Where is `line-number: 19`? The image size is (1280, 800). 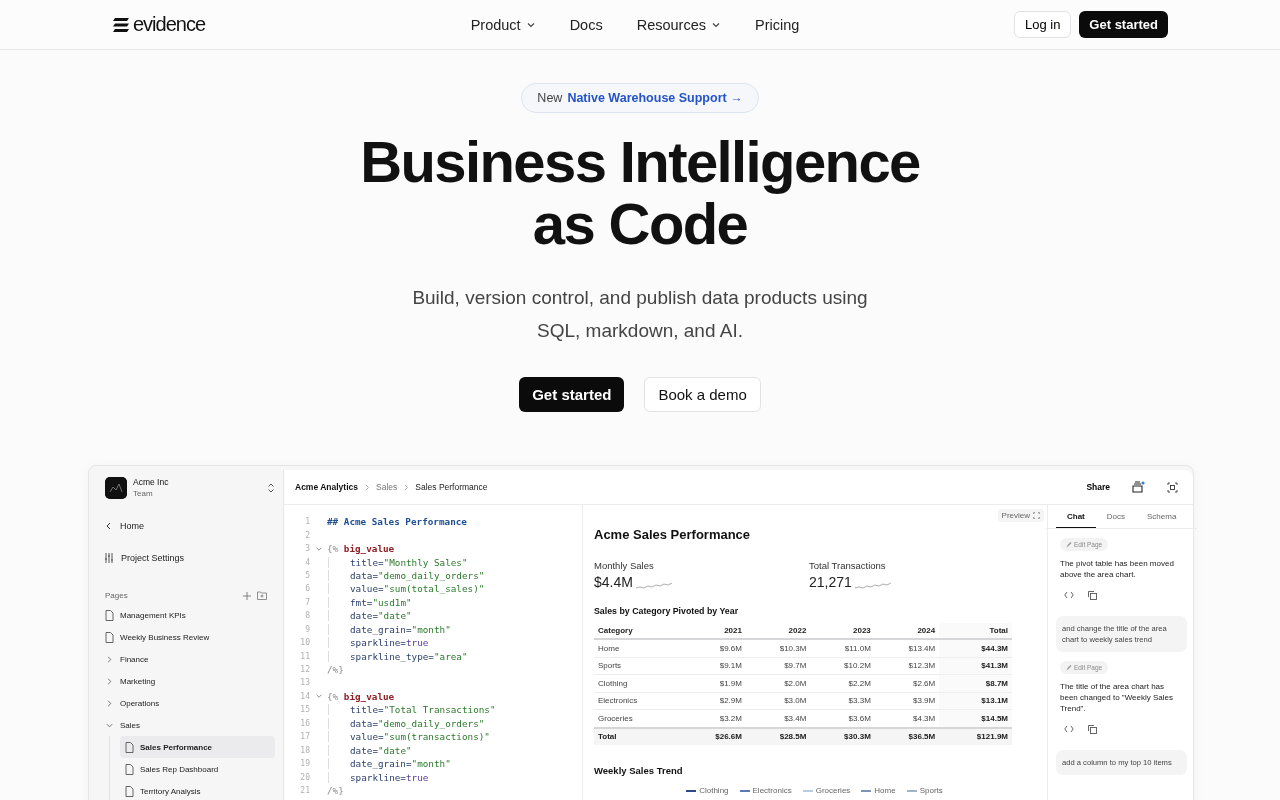 line-number: 19 is located at coordinates (304, 764).